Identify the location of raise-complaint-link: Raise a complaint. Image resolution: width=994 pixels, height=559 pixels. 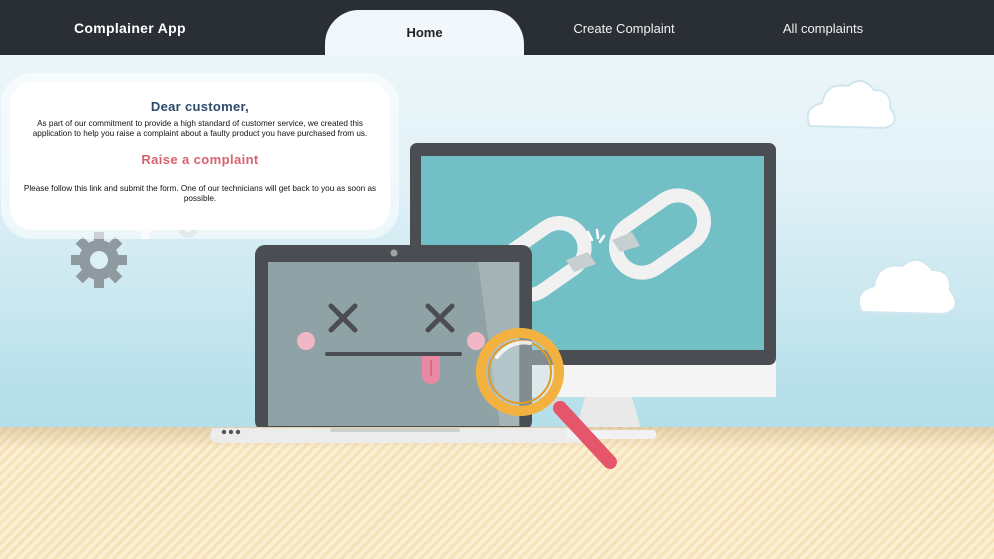
(200, 159).